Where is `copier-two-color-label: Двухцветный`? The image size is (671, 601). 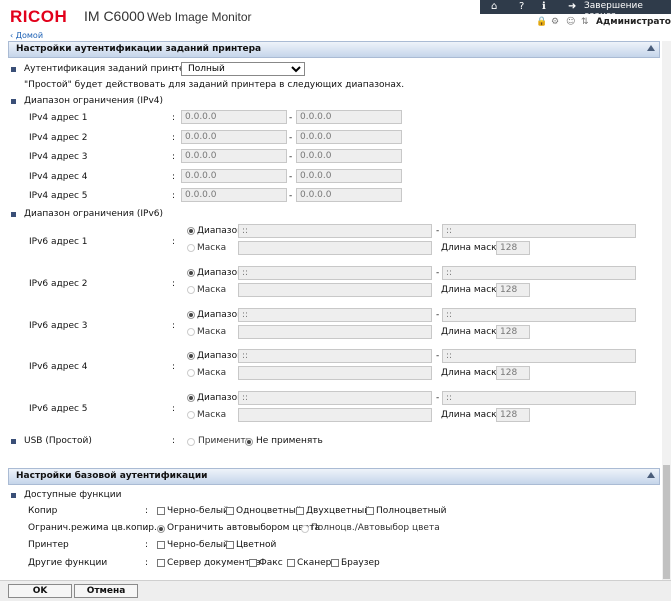 copier-two-color-label: Двухцветный is located at coordinates (338, 511).